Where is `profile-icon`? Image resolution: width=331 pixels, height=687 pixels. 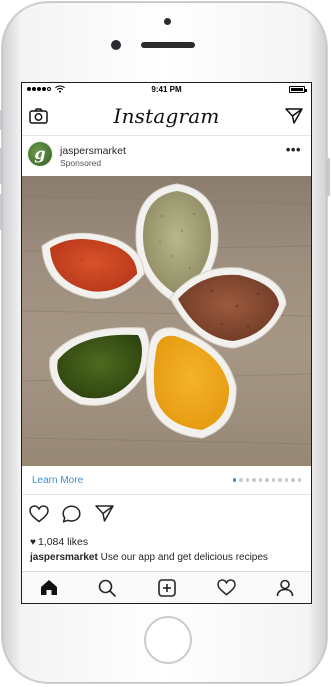 profile-icon is located at coordinates (285, 588).